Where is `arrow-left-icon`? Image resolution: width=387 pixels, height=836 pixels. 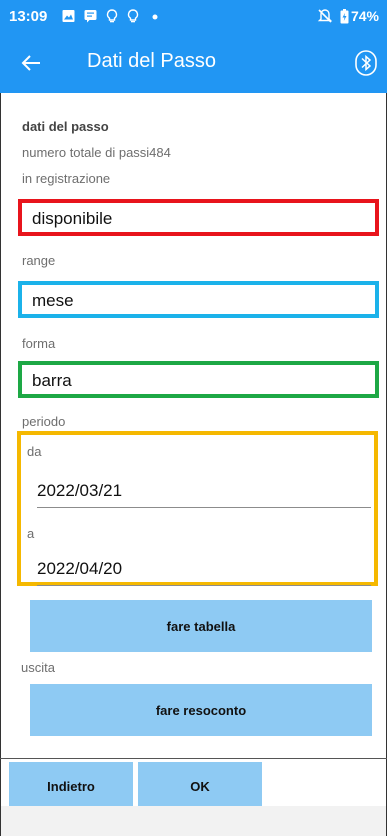
arrow-left-icon is located at coordinates (31, 63).